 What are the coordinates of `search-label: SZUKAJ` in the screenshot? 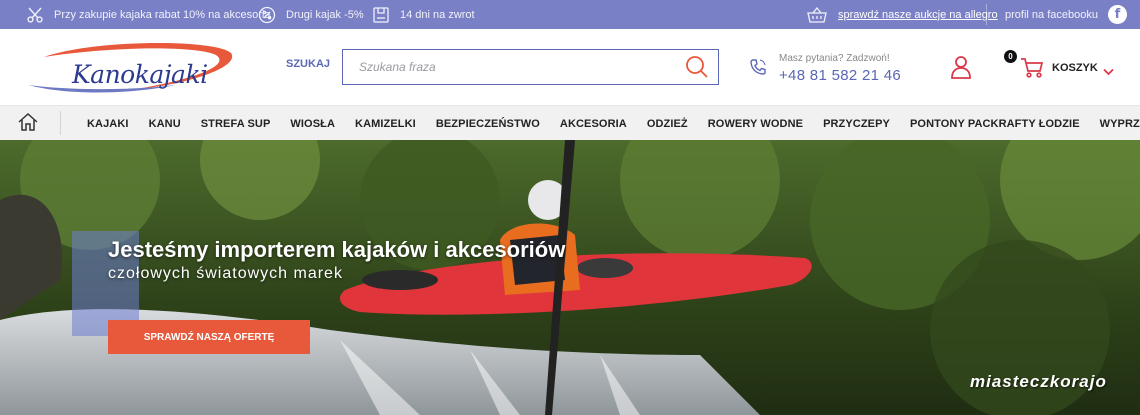 It's located at (308, 64).